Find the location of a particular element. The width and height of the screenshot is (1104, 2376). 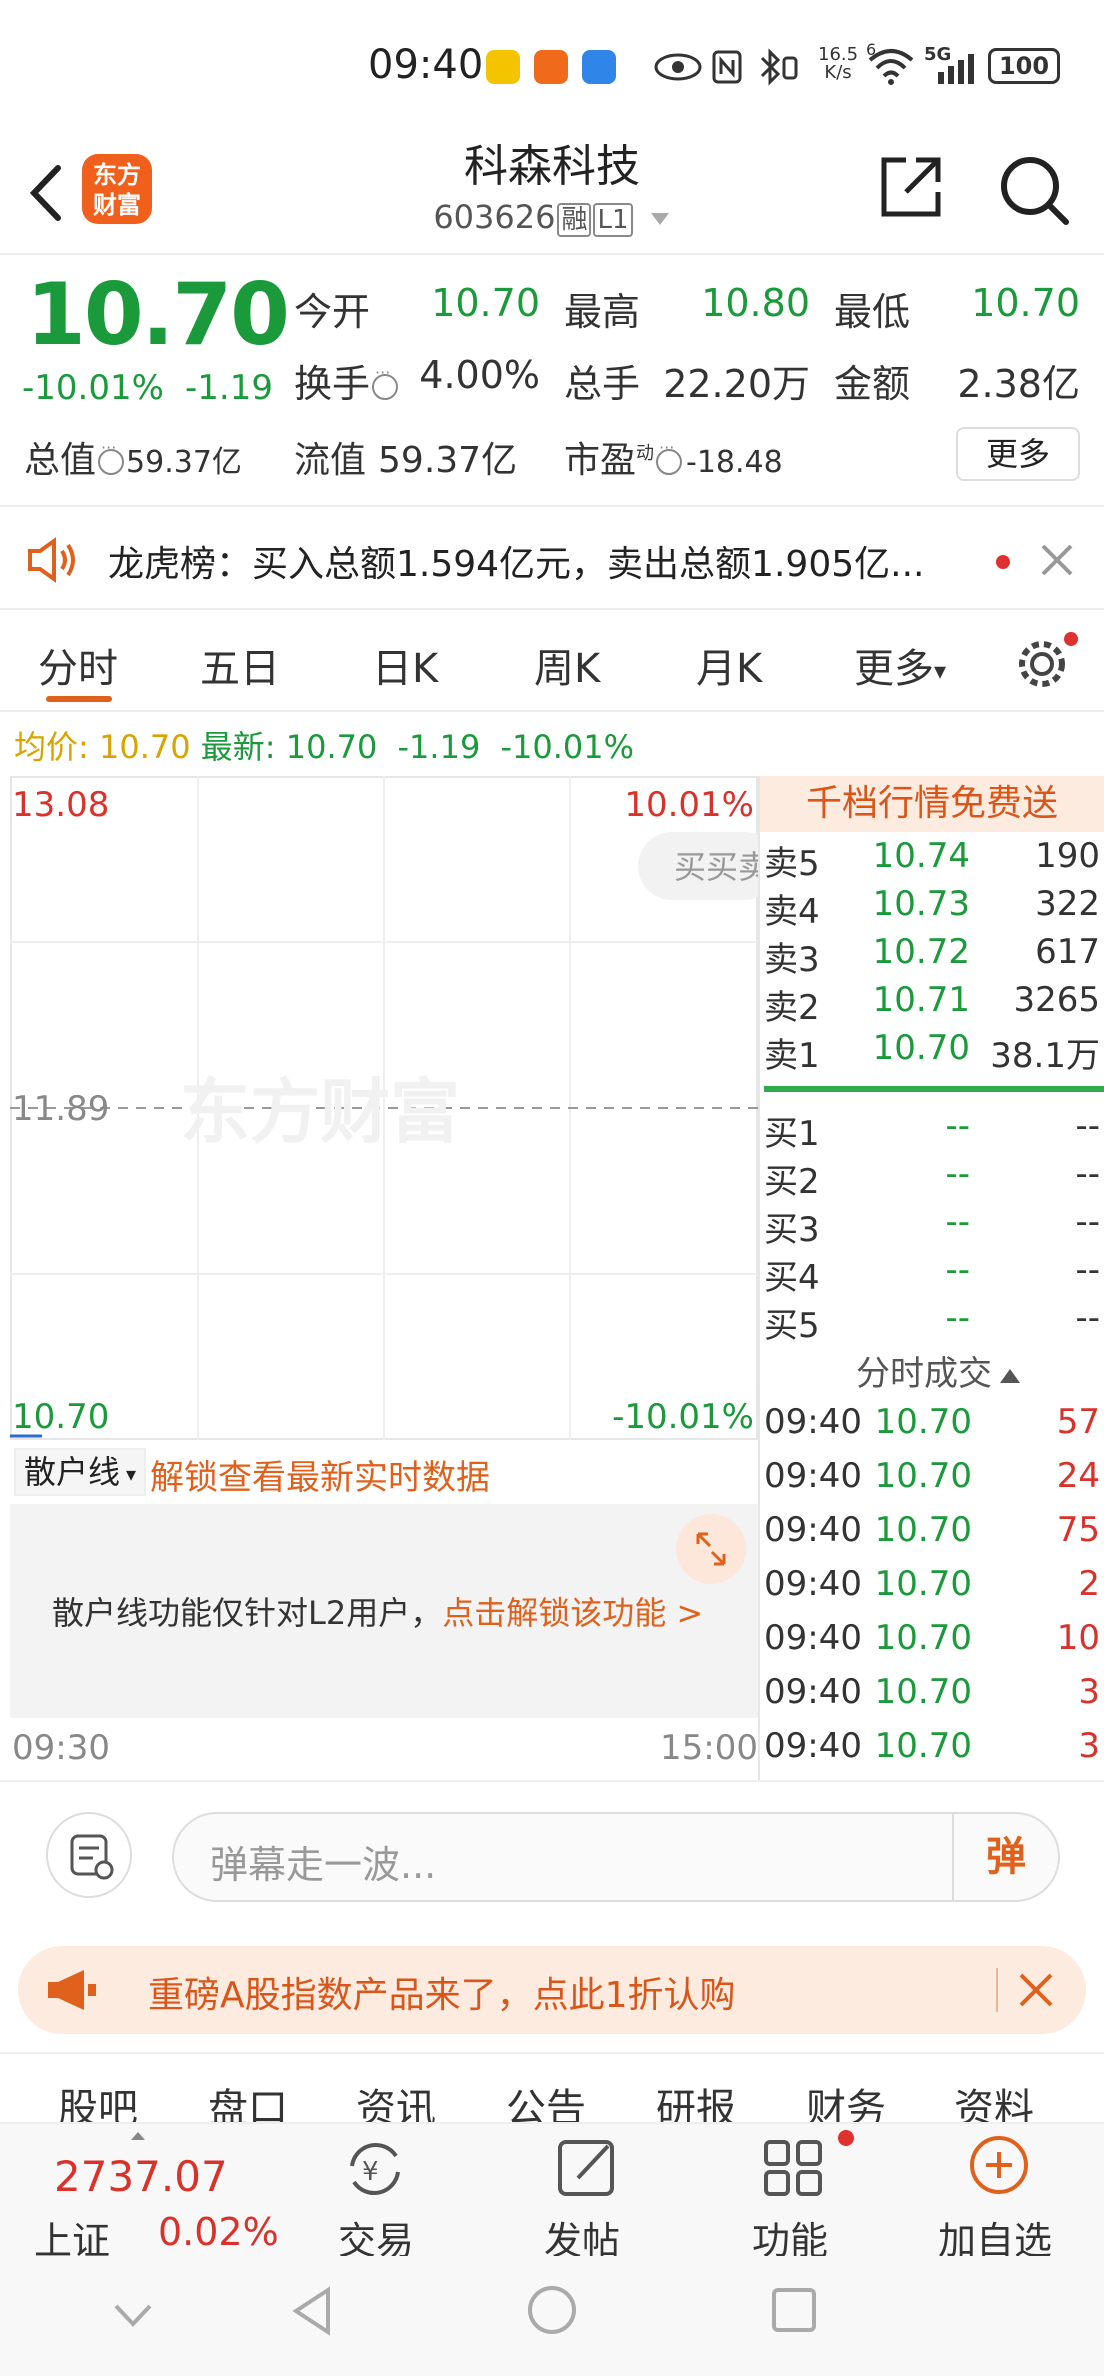

ticker-row: 09:40 10.70 3 is located at coordinates (932, 1699).